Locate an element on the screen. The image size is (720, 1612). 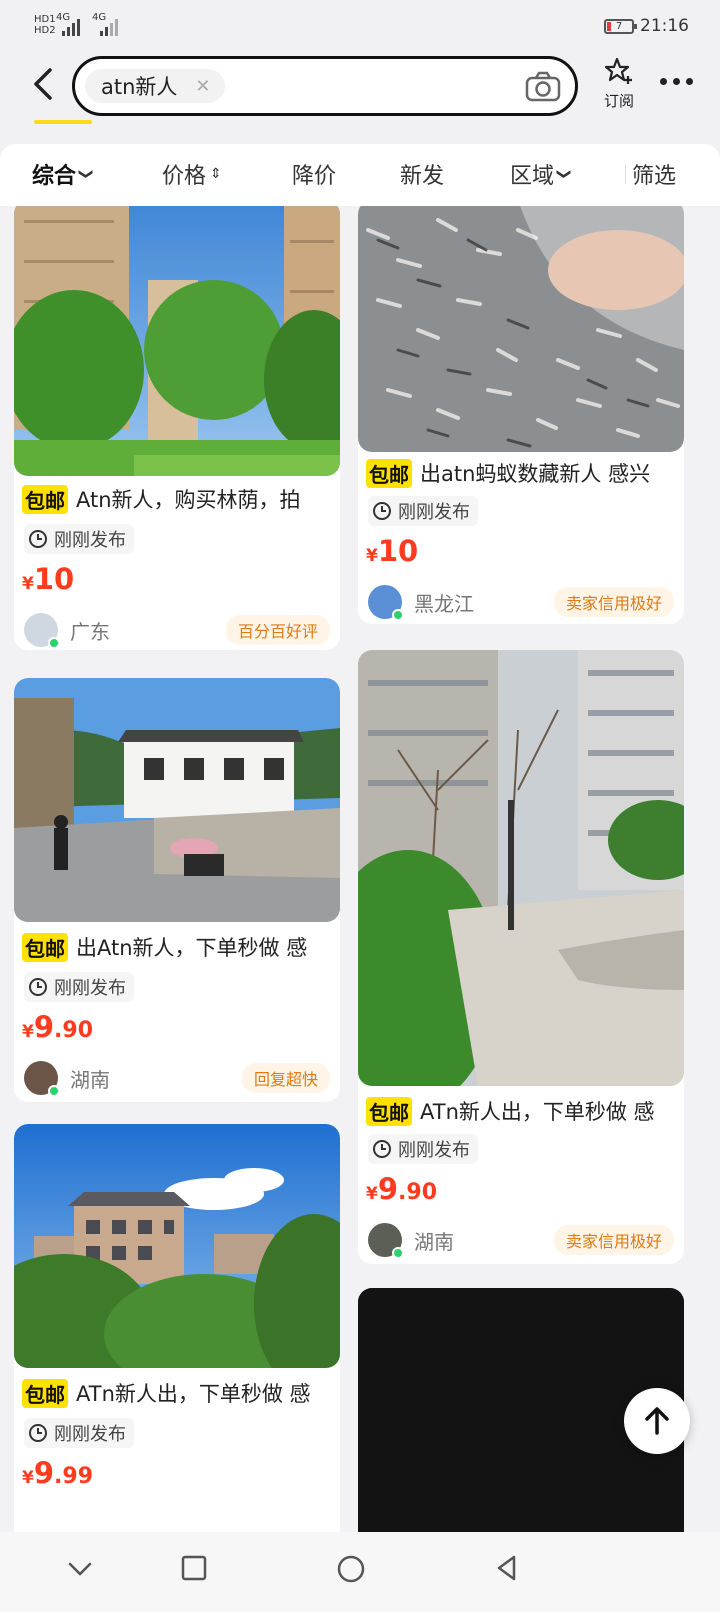
arrow-up-icon is located at coordinates (657, 1421).